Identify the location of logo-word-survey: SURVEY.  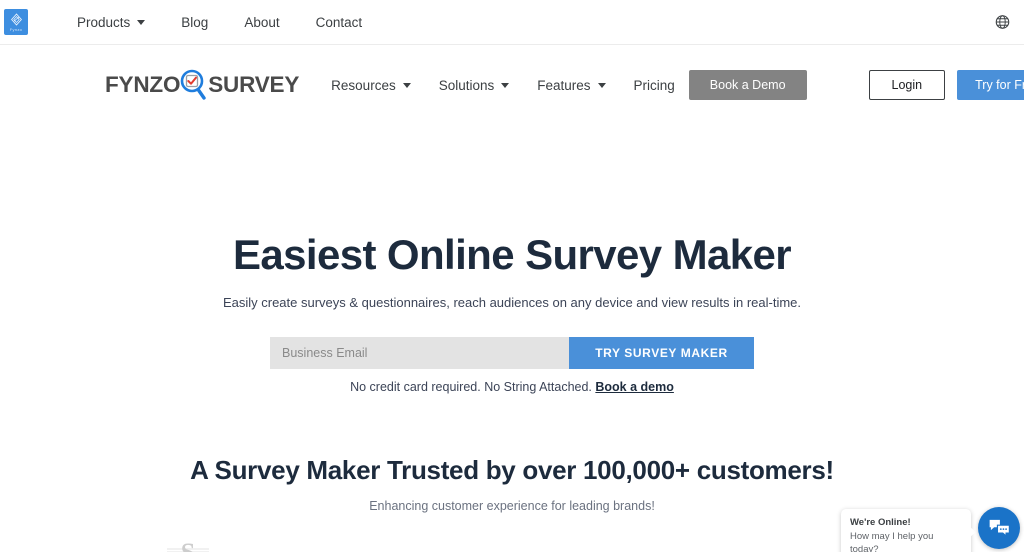
(254, 84).